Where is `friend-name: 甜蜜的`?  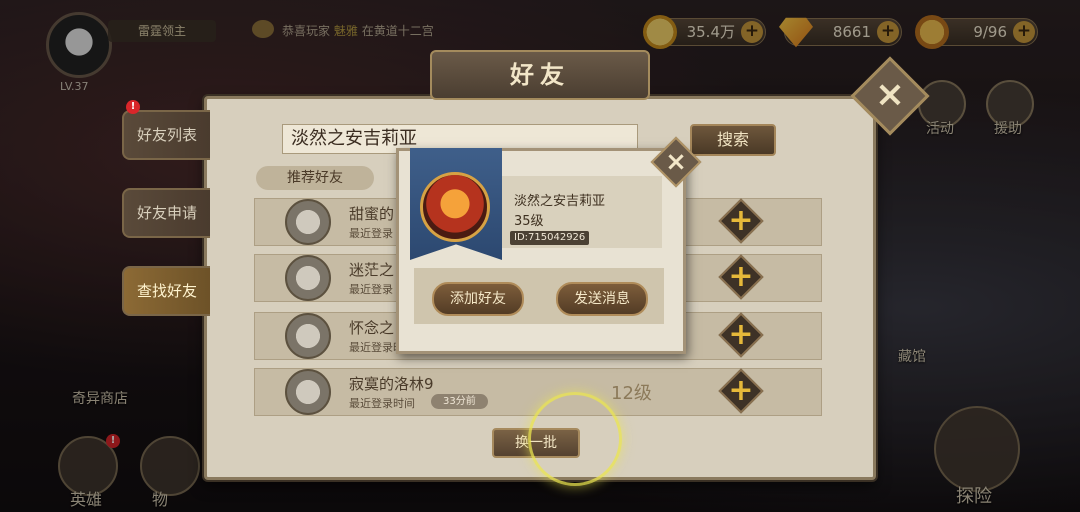
friend-name: 甜蜜的 is located at coordinates (372, 214).